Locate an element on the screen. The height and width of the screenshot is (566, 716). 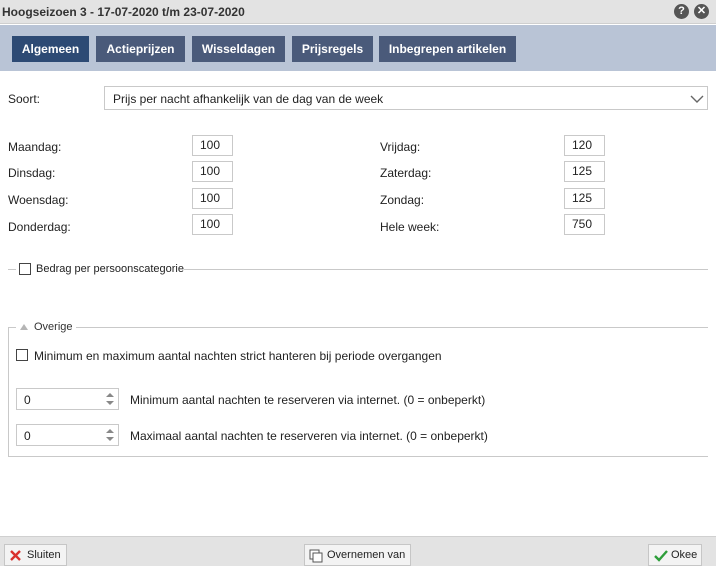
woensdag-label: Woensdag: is located at coordinates (38, 200).